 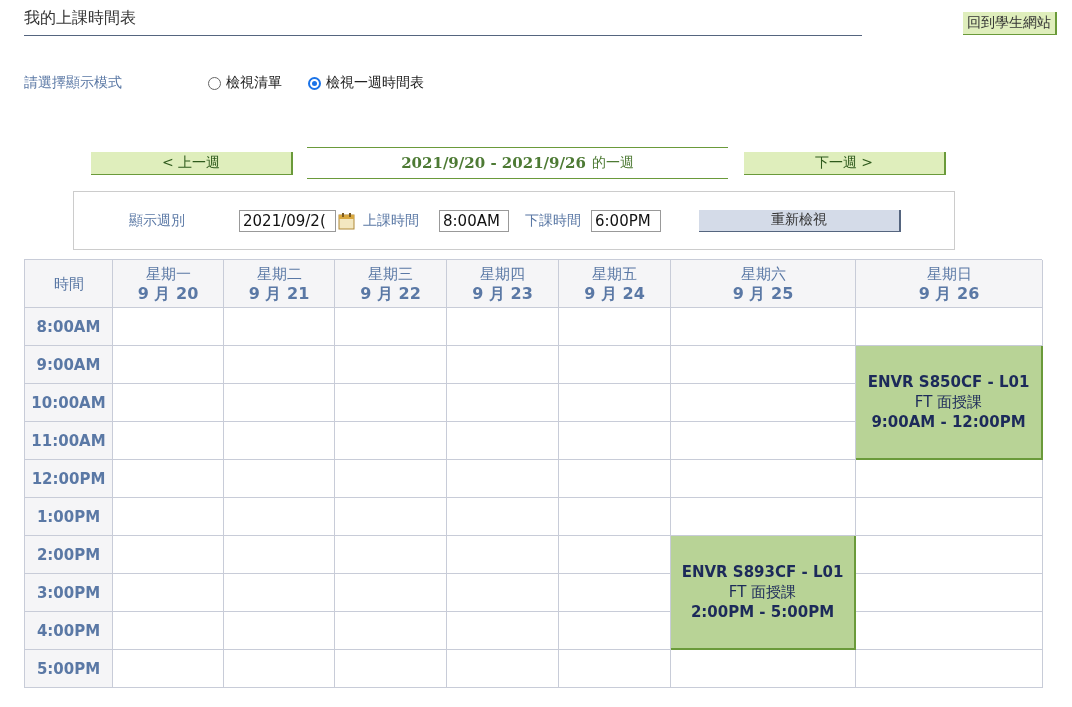 I want to click on radio-label: 檢視清單, so click(x=254, y=83).